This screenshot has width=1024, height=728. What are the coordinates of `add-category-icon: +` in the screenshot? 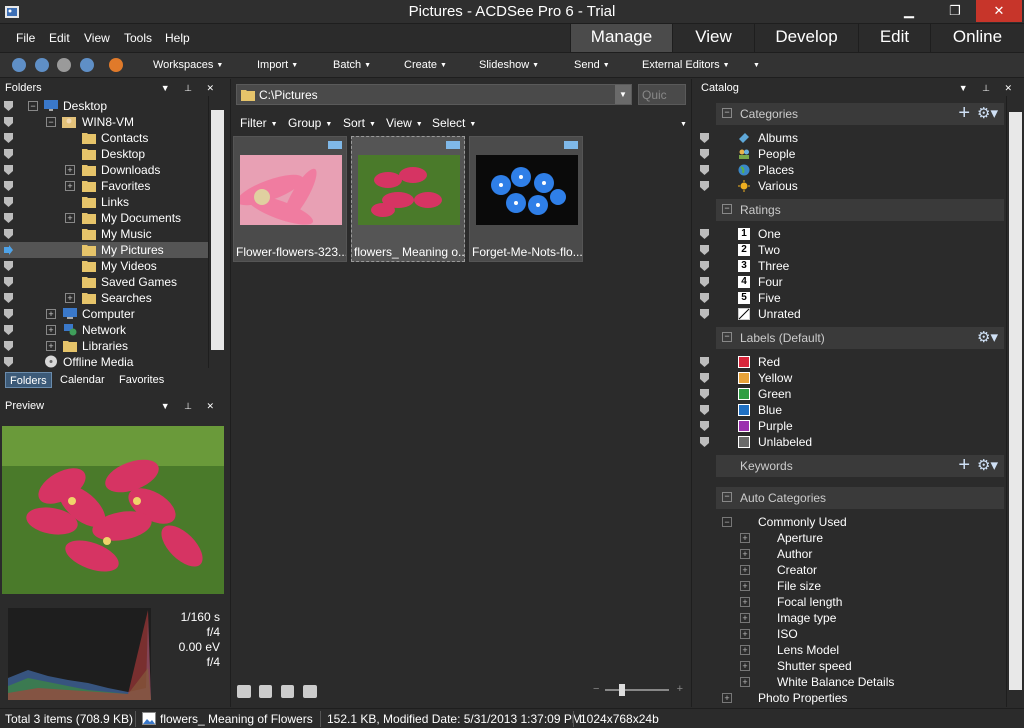 It's located at (964, 113).